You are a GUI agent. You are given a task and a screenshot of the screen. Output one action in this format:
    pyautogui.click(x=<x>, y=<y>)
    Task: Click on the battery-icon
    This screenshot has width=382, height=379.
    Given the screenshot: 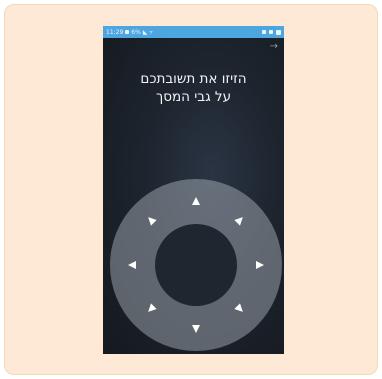 What is the action you would take?
    pyautogui.click(x=127, y=32)
    